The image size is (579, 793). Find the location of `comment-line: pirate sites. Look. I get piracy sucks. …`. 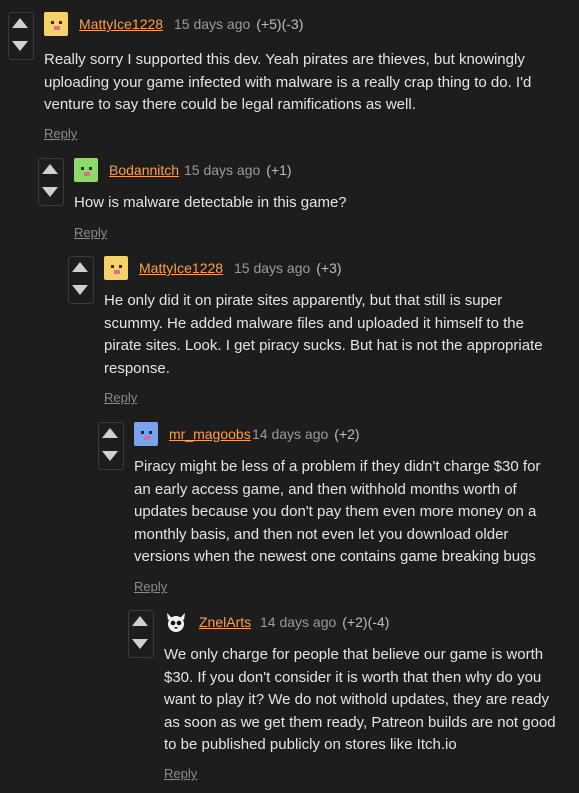

comment-line: pirate sites. Look. I get piracy sucks. … is located at coordinates (323, 345).